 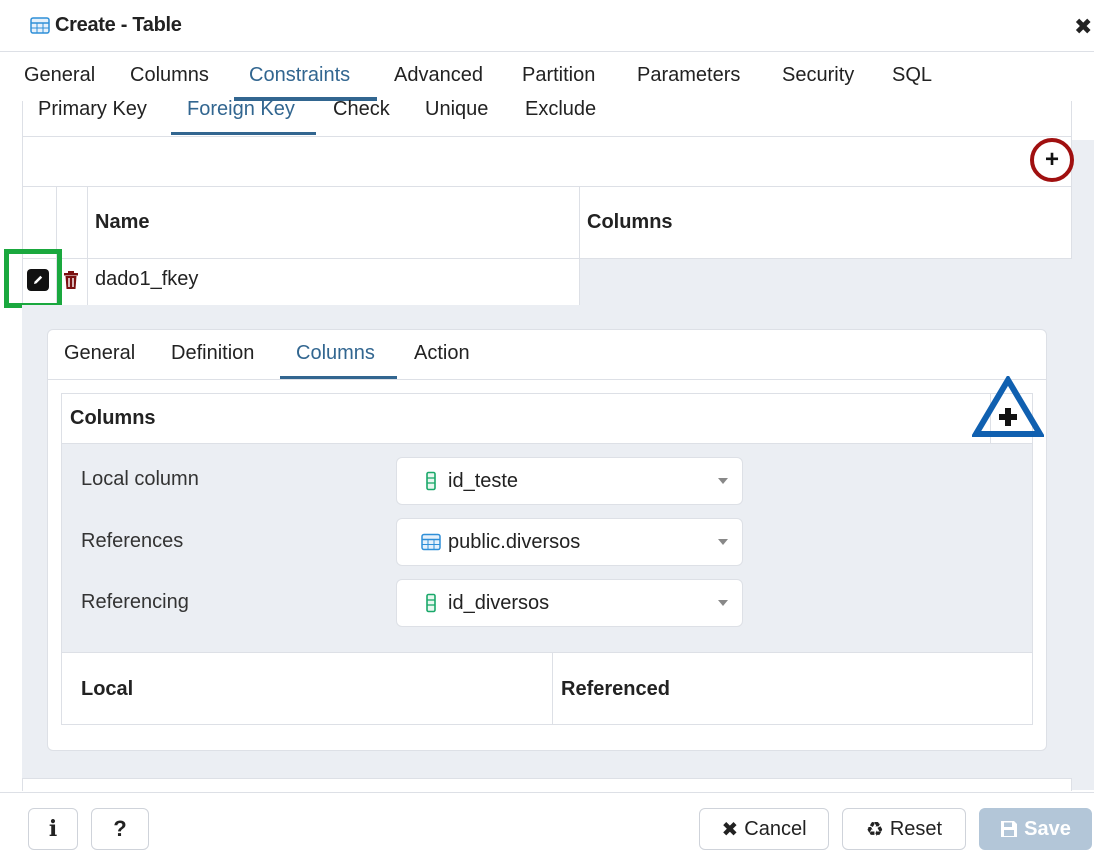 I want to click on fk-tab-action: Action, so click(x=442, y=353).